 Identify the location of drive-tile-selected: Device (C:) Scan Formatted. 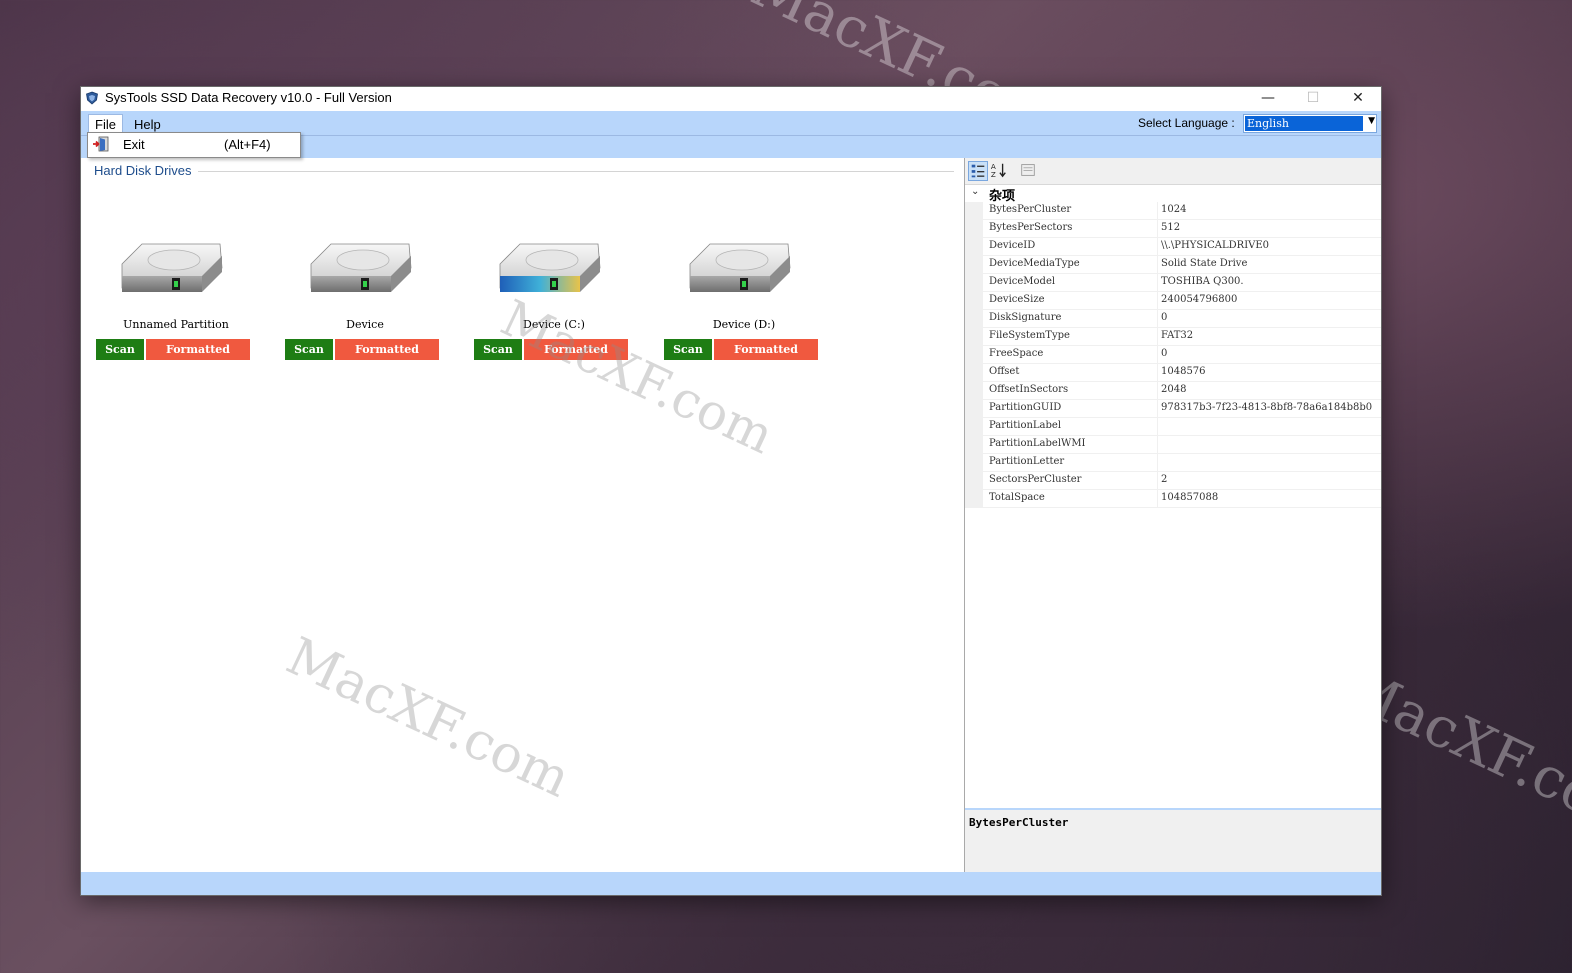
(554, 303).